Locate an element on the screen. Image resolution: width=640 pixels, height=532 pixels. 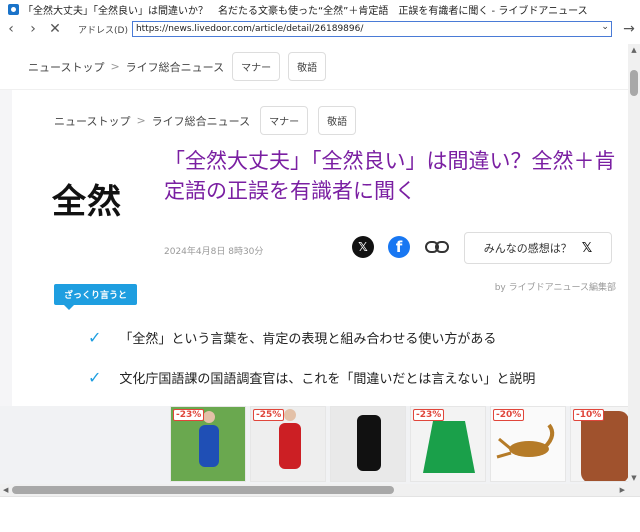
summary-point-text: 文化庁国語課の国語調査官は、これを「間違いだとは言えない」と説明 is located at coordinates (327, 379).